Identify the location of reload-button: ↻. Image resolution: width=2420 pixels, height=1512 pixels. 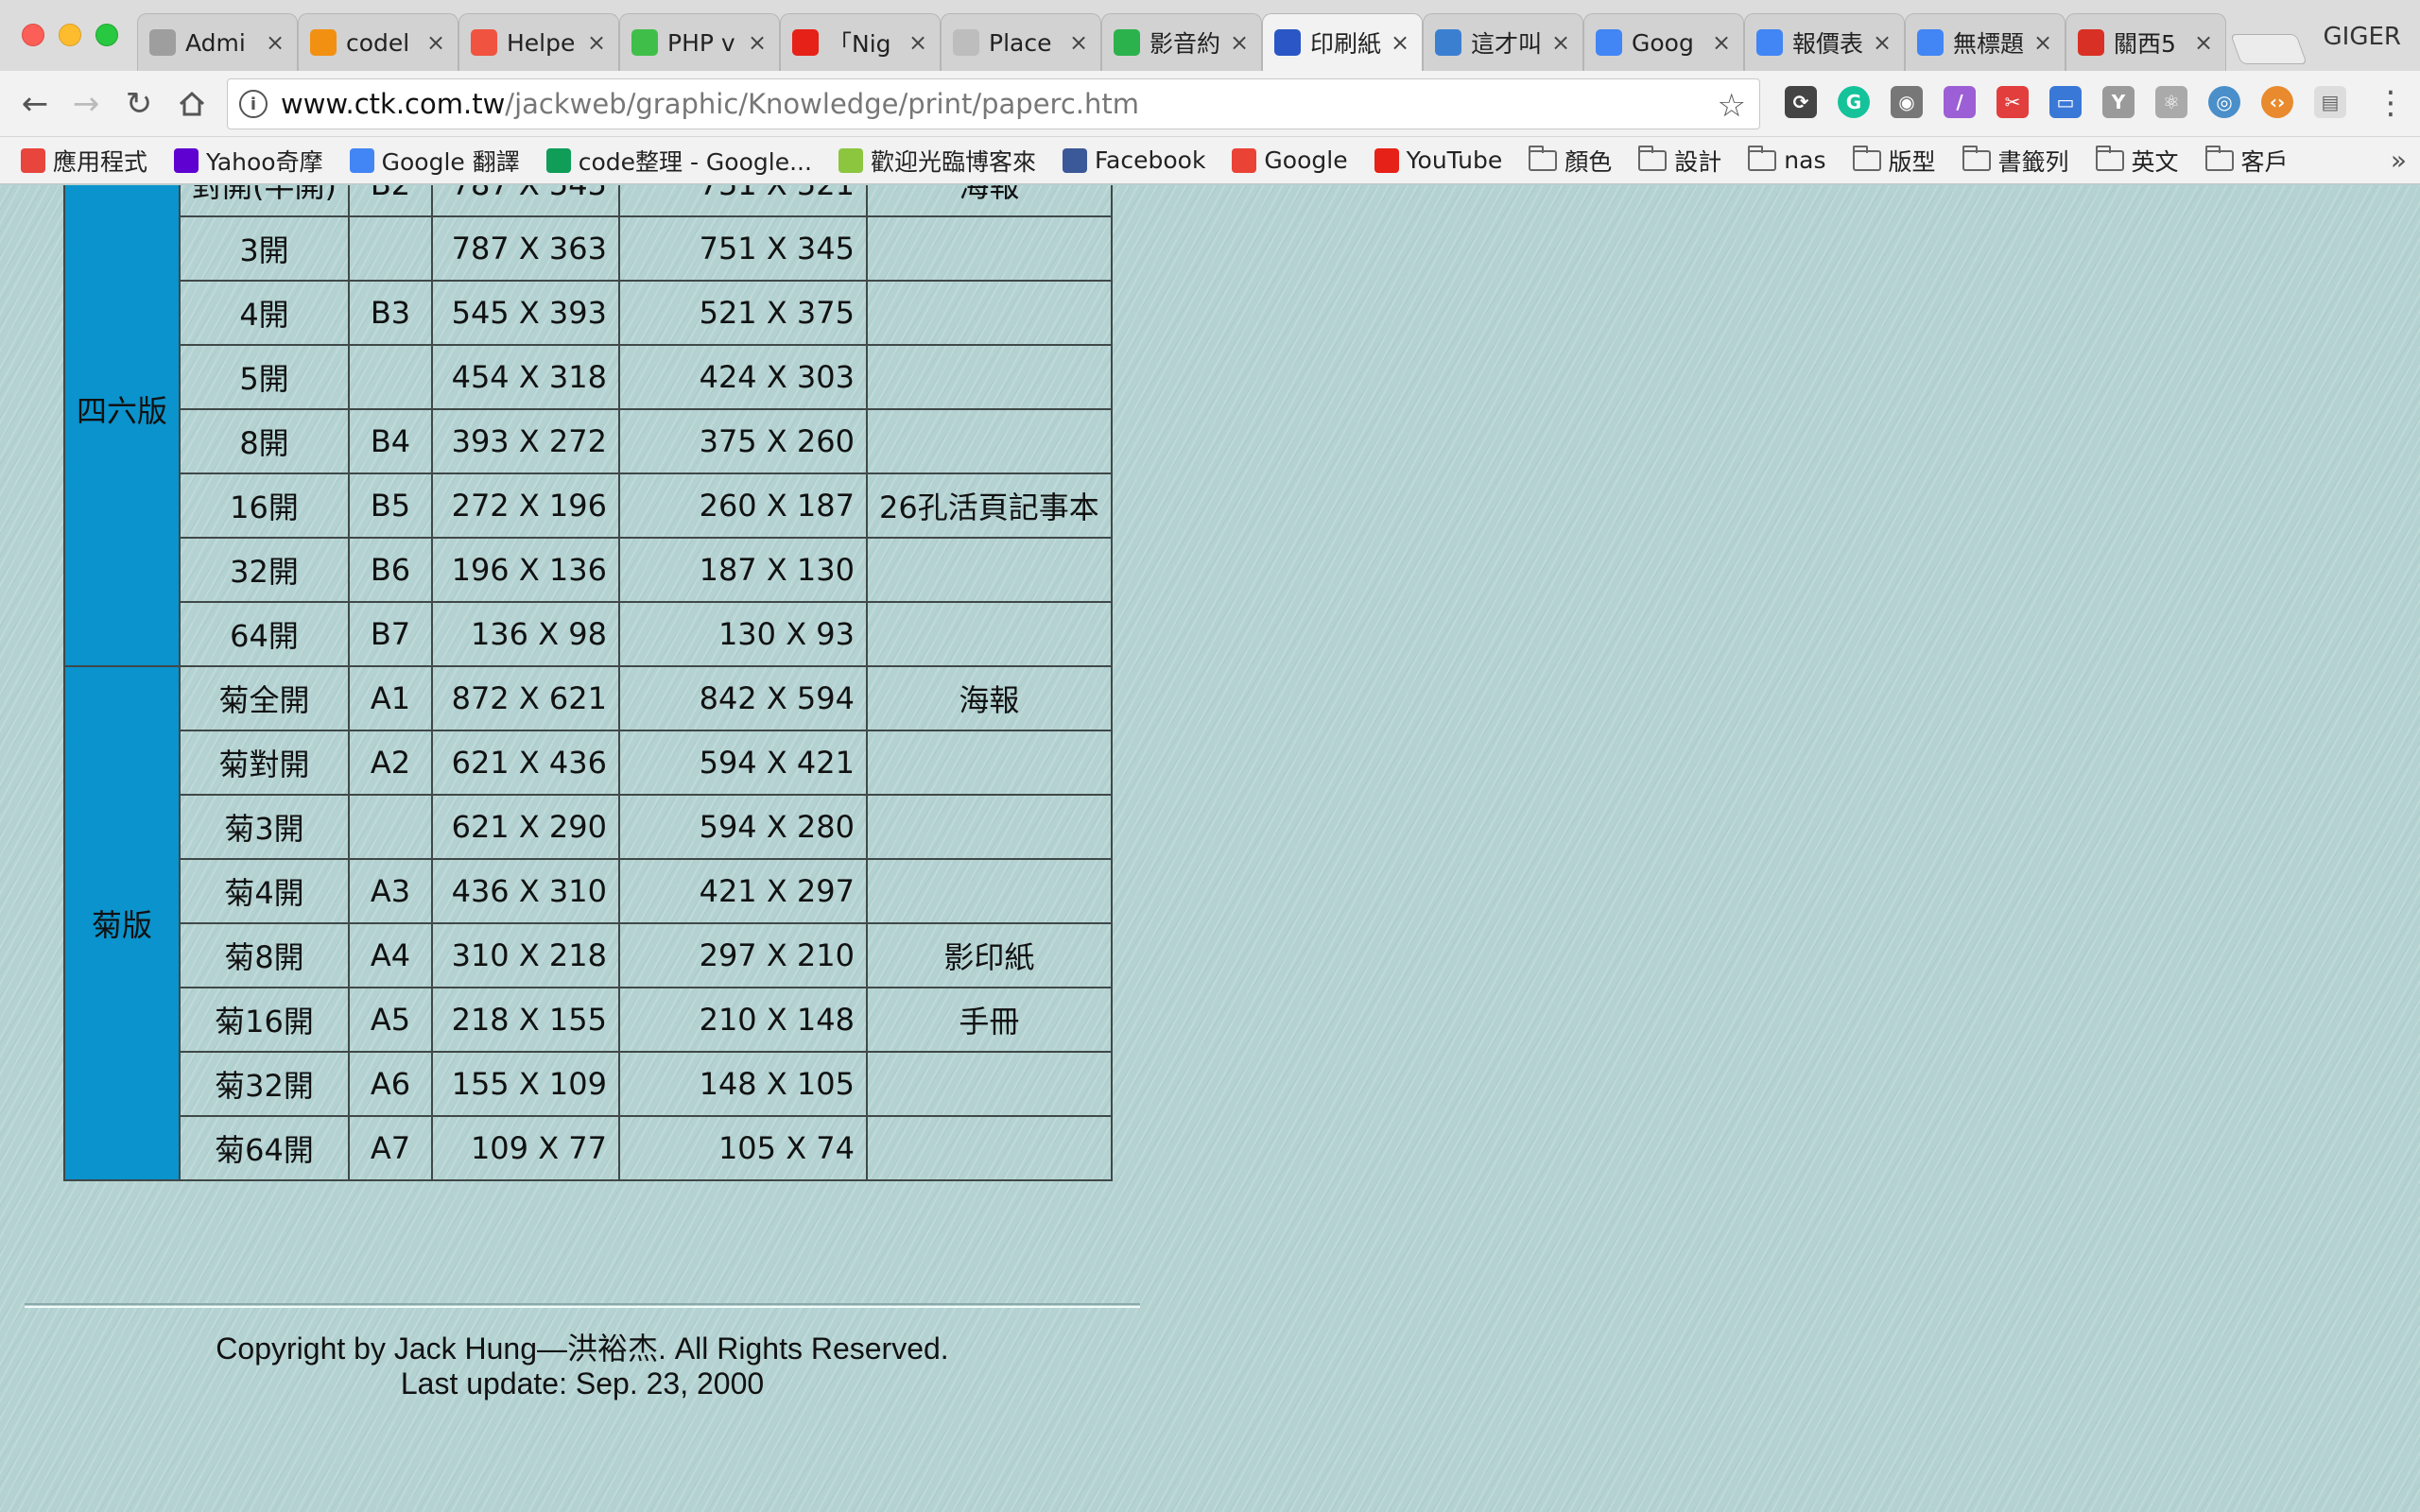
(139, 104).